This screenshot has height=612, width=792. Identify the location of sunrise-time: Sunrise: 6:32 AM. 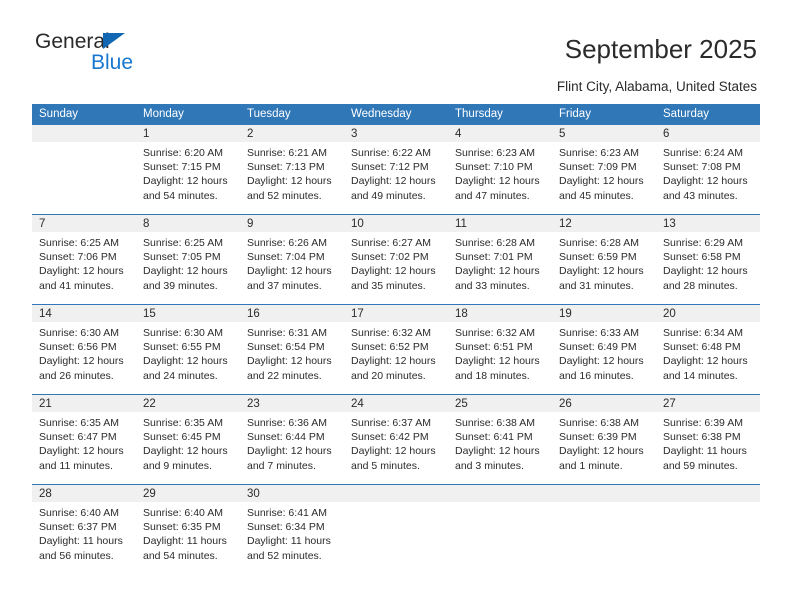
(495, 333).